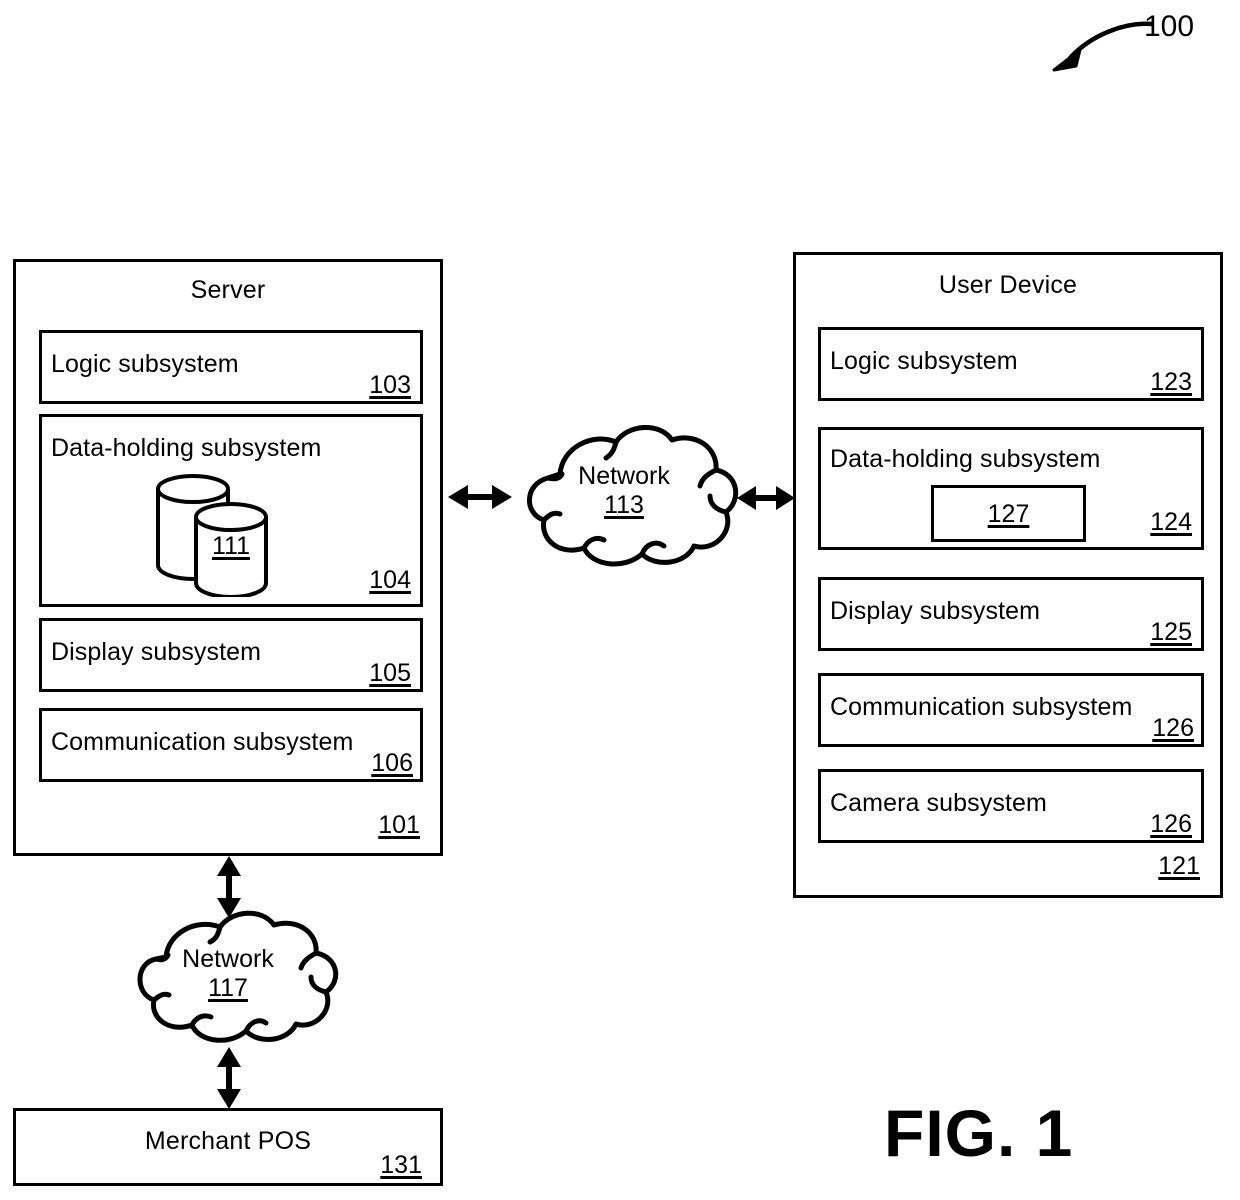 Image resolution: width=1240 pixels, height=1200 pixels. What do you see at coordinates (229, 1078) in the screenshot?
I see `double-headed-arrow-network-merchant-pos` at bounding box center [229, 1078].